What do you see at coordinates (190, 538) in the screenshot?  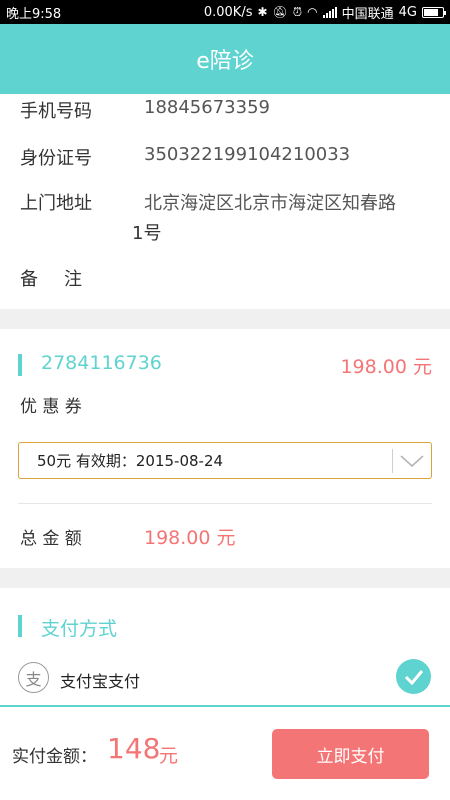 I see `total-value: 198.00 元` at bounding box center [190, 538].